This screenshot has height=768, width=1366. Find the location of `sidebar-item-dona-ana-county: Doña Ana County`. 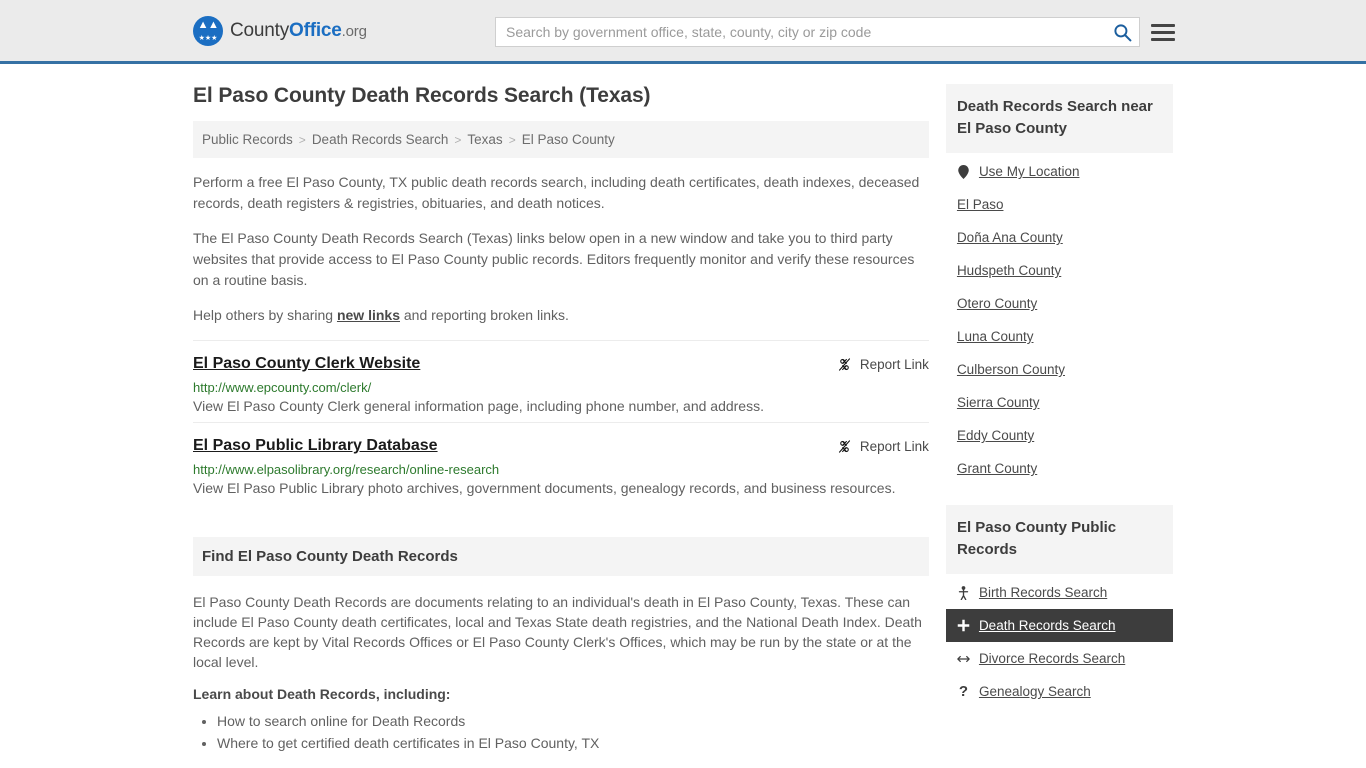

sidebar-item-dona-ana-county: Doña Ana County is located at coordinates (1059, 237).